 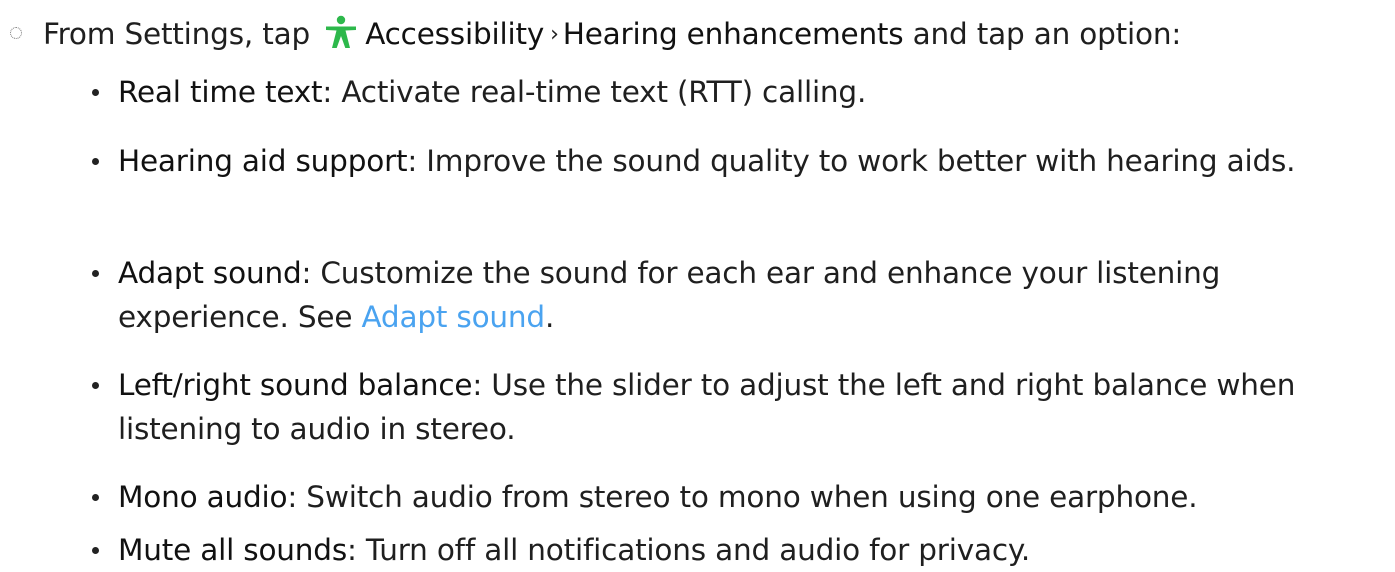 I want to click on accessibility-icon, so click(x=341, y=32).